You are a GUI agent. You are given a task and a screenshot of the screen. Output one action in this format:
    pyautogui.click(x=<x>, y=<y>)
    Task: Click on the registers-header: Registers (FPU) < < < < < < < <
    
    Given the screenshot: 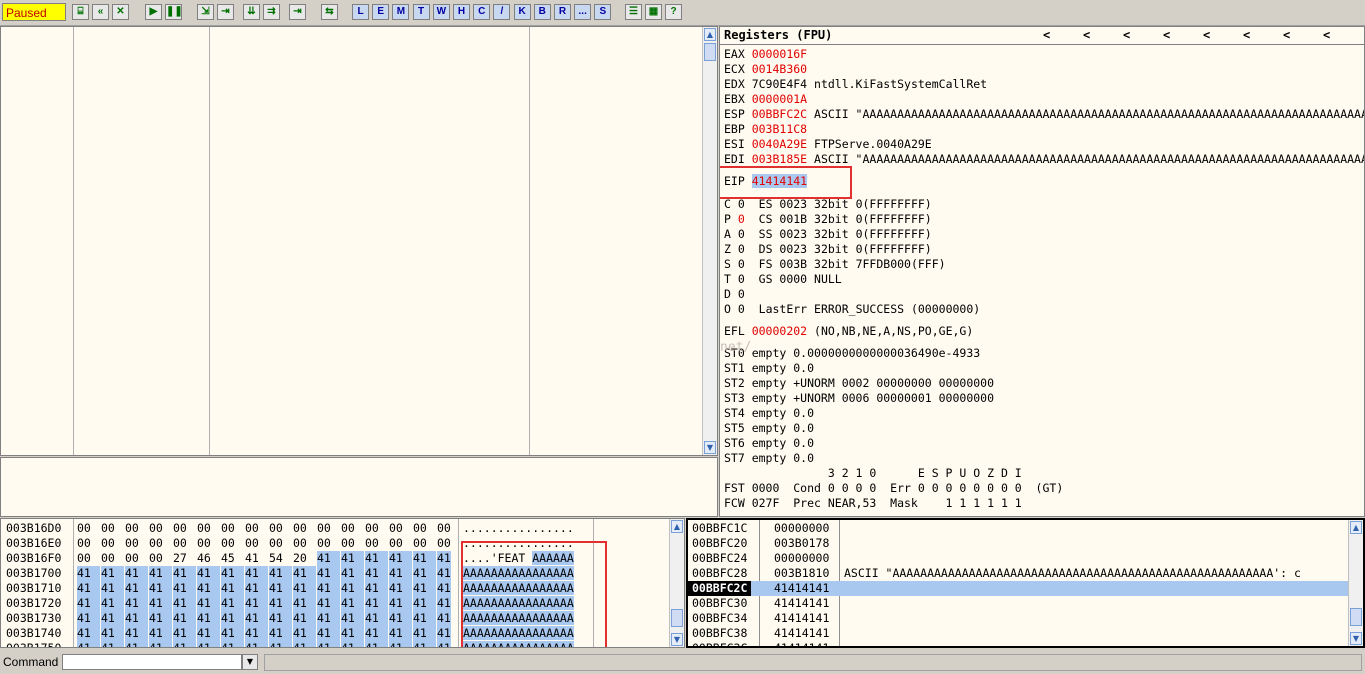 What is the action you would take?
    pyautogui.click(x=1042, y=36)
    